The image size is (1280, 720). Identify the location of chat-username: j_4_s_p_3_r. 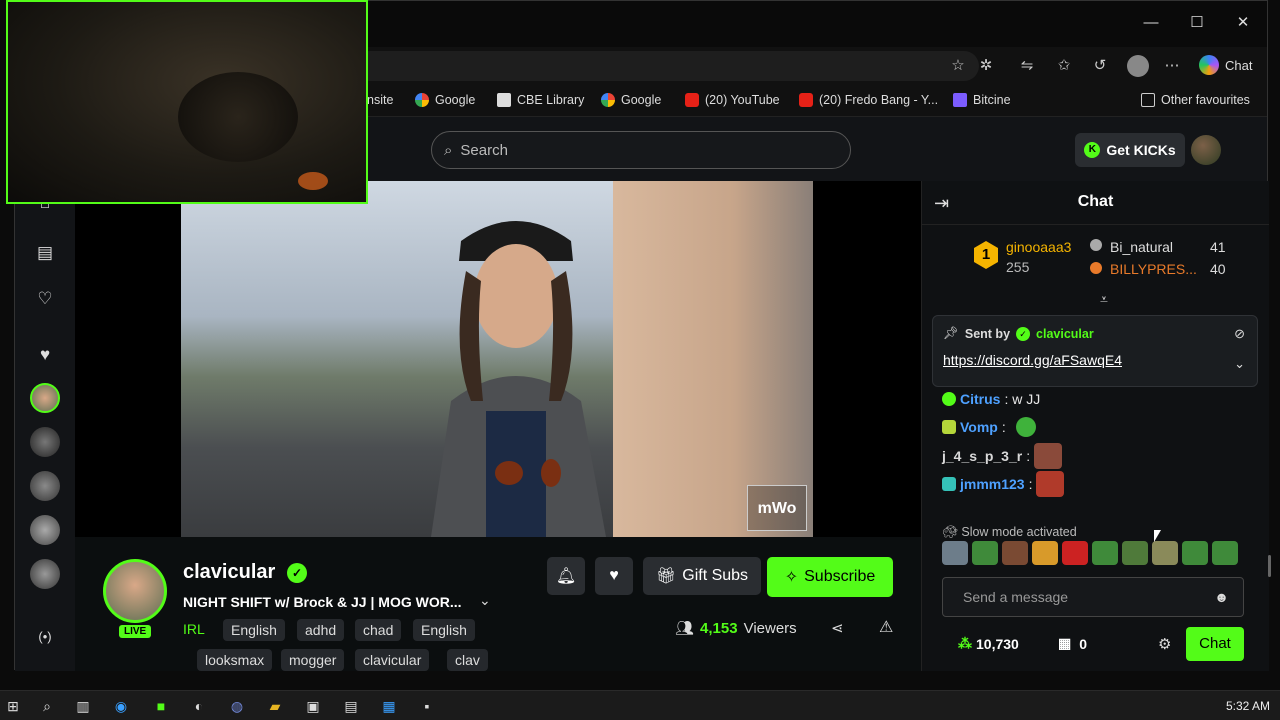
(982, 456).